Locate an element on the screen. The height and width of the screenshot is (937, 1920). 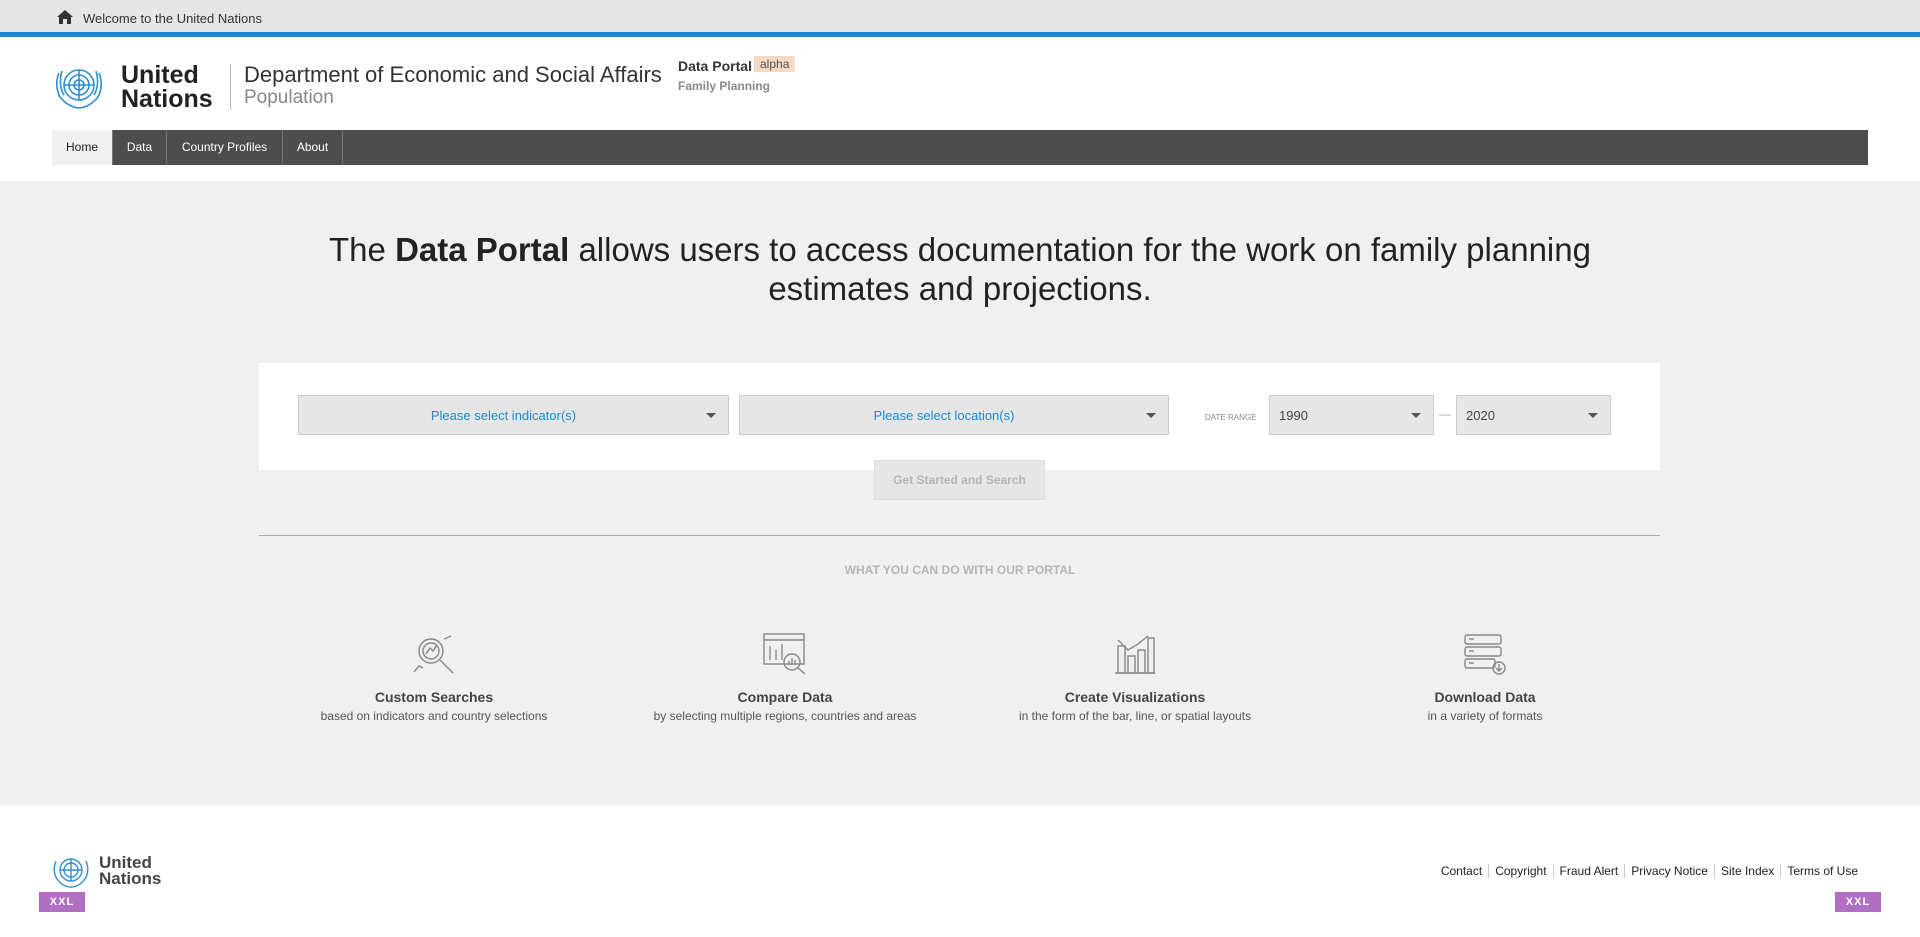
un-wordmark: United Nations is located at coordinates (167, 87).